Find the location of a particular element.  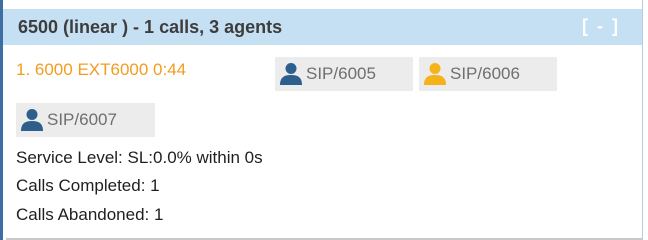

agent-sip-6007: SIP/6007 is located at coordinates (85, 120).